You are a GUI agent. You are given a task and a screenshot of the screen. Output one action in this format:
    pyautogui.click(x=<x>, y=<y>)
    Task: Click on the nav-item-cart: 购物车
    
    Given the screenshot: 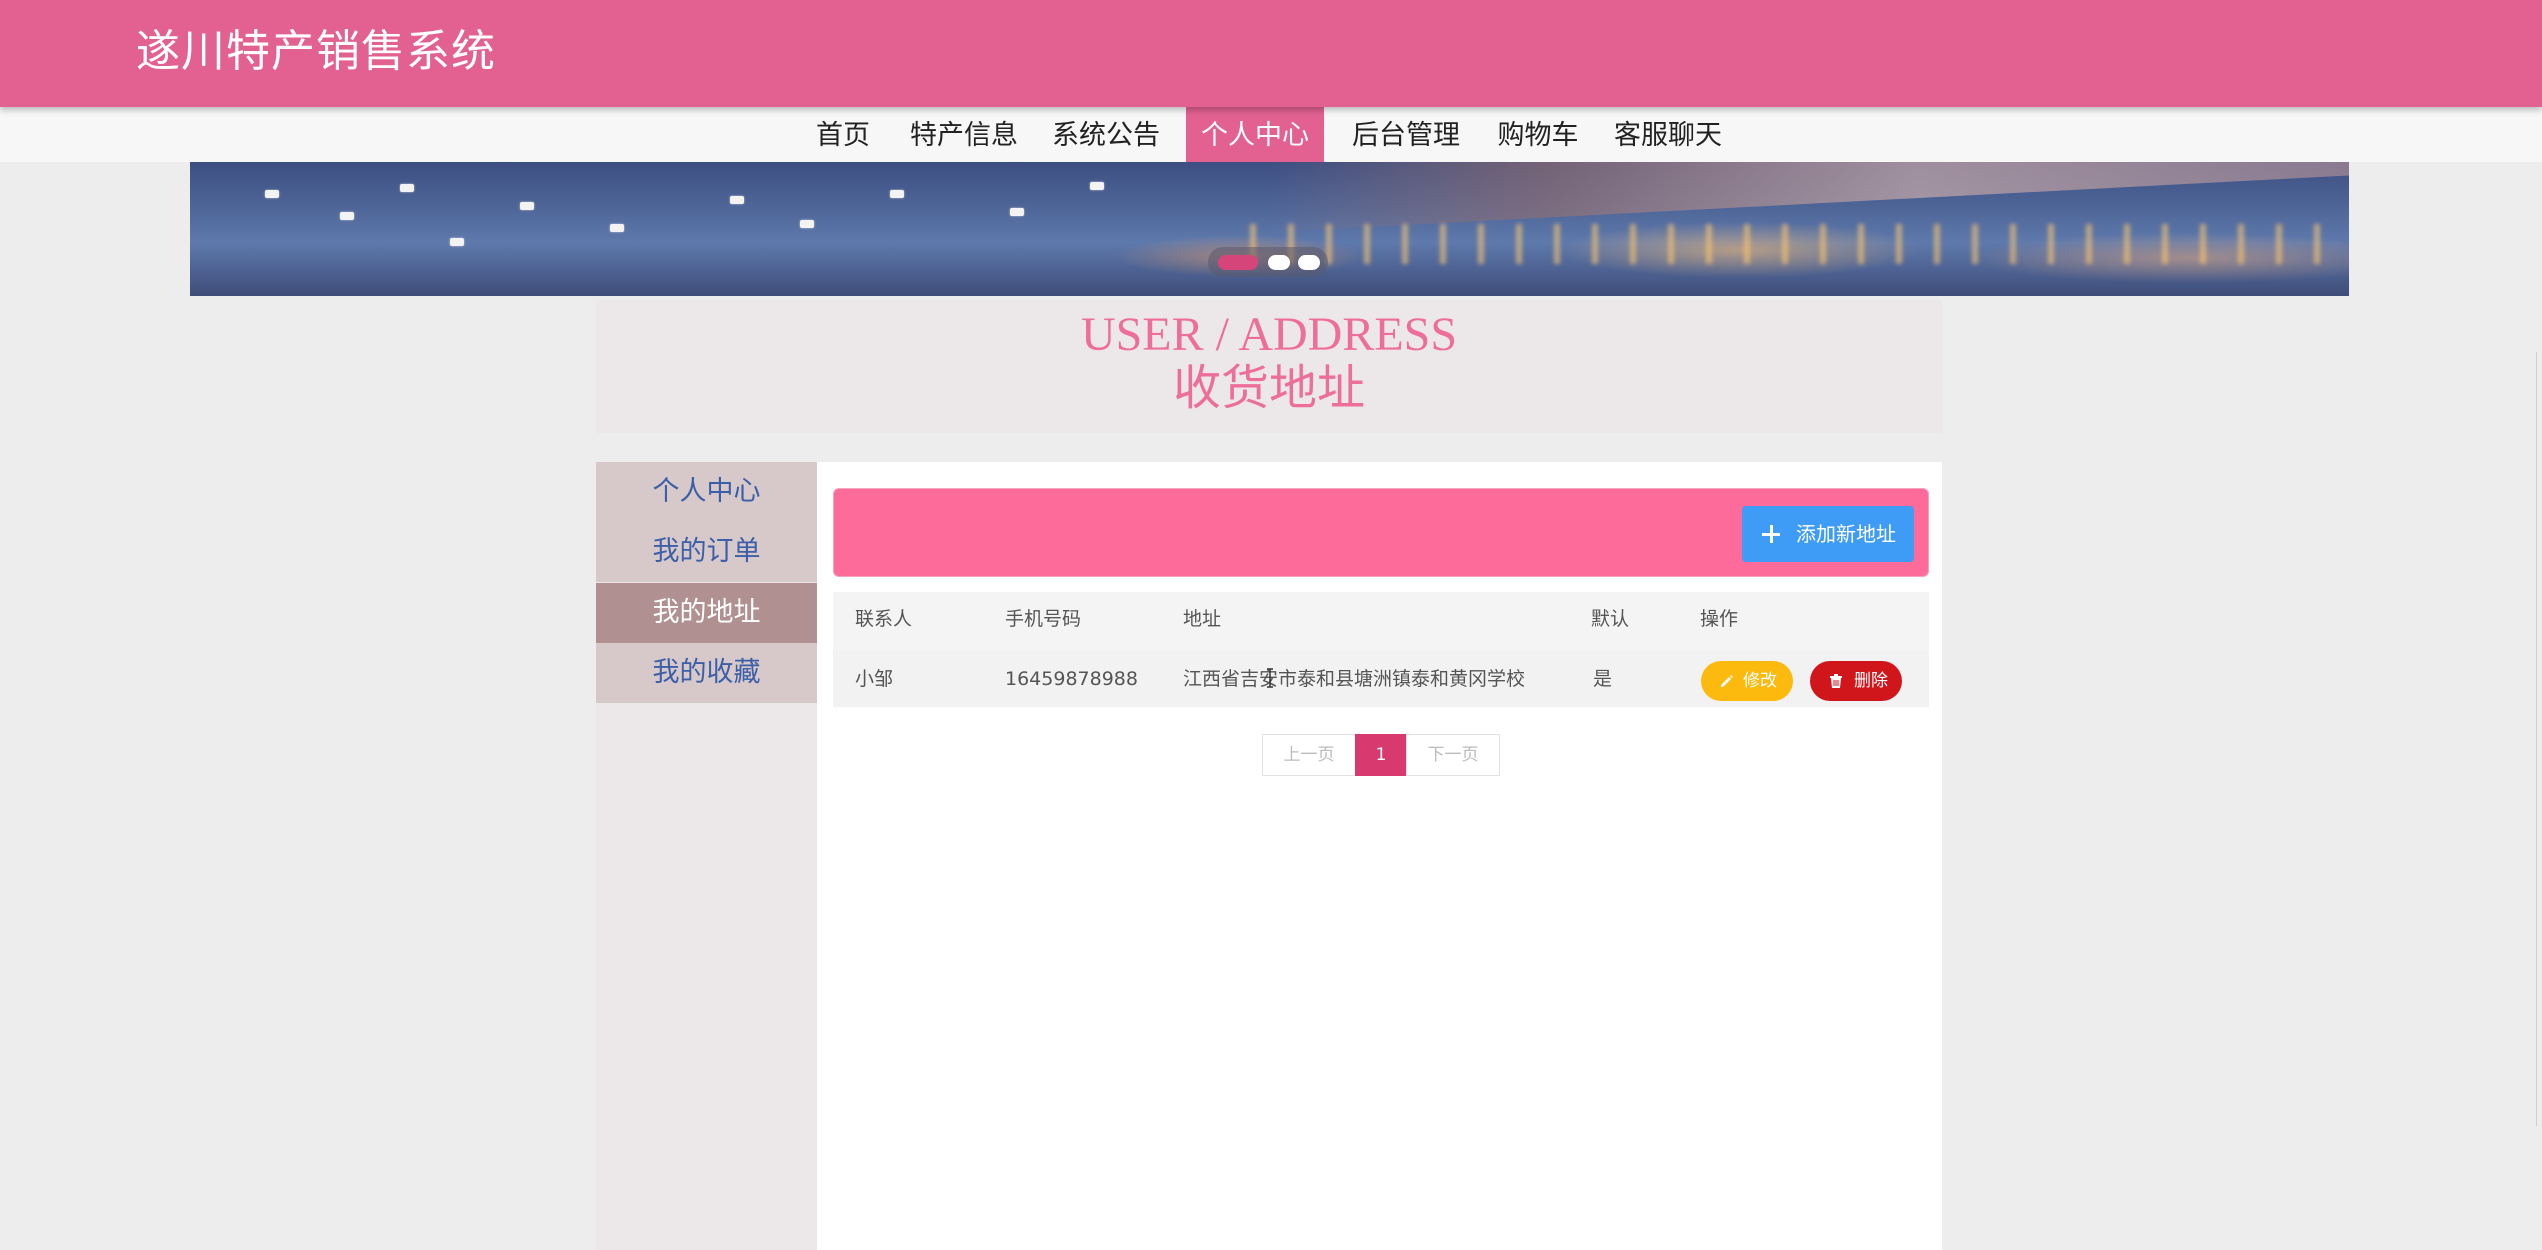 What is the action you would take?
    pyautogui.click(x=1538, y=134)
    